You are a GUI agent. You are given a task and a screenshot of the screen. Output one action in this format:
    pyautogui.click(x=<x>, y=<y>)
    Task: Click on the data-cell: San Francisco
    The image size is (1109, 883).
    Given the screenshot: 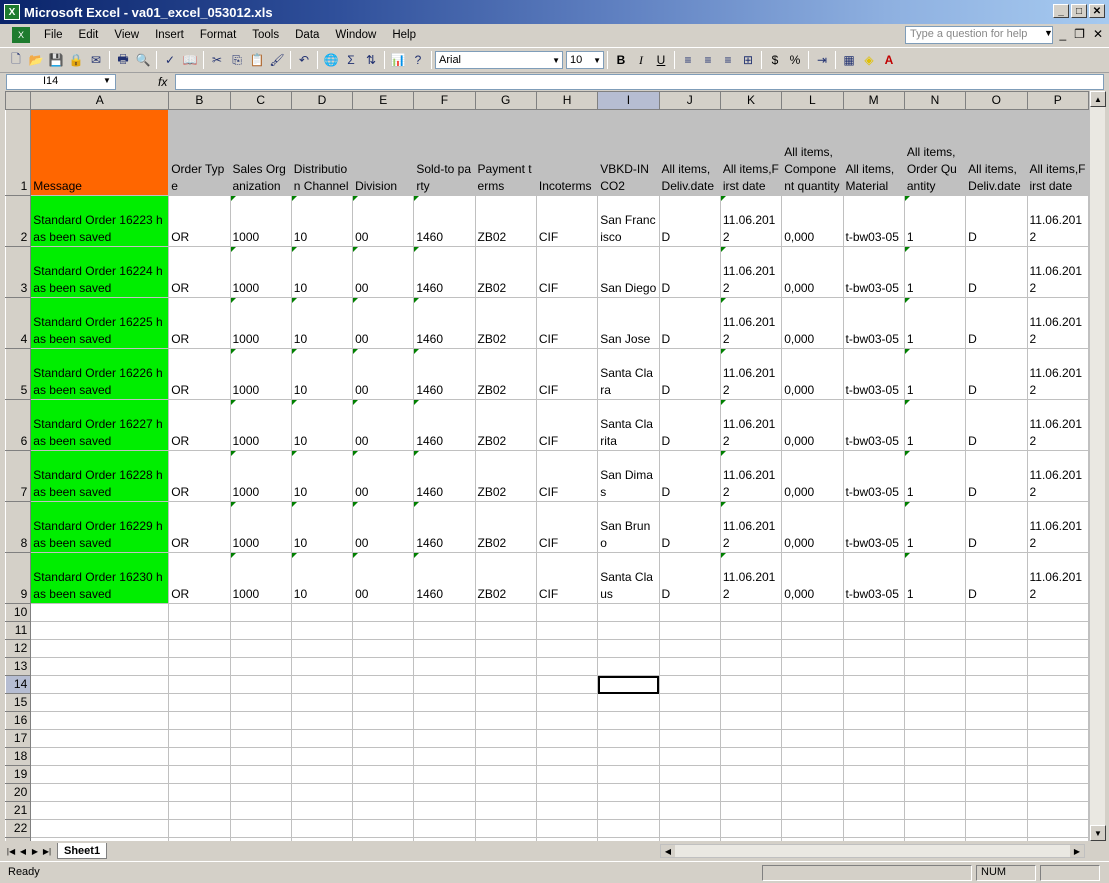 What is the action you would take?
    pyautogui.click(x=628, y=221)
    